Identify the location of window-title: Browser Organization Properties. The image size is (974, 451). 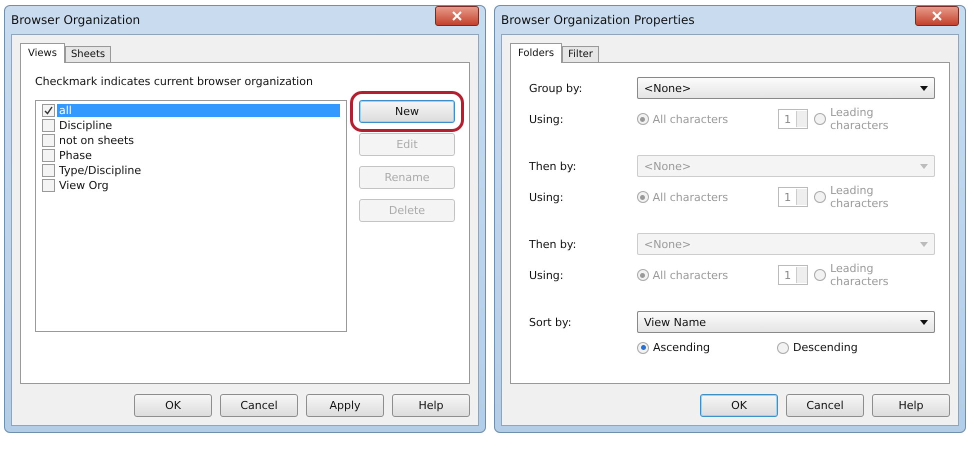
(598, 20).